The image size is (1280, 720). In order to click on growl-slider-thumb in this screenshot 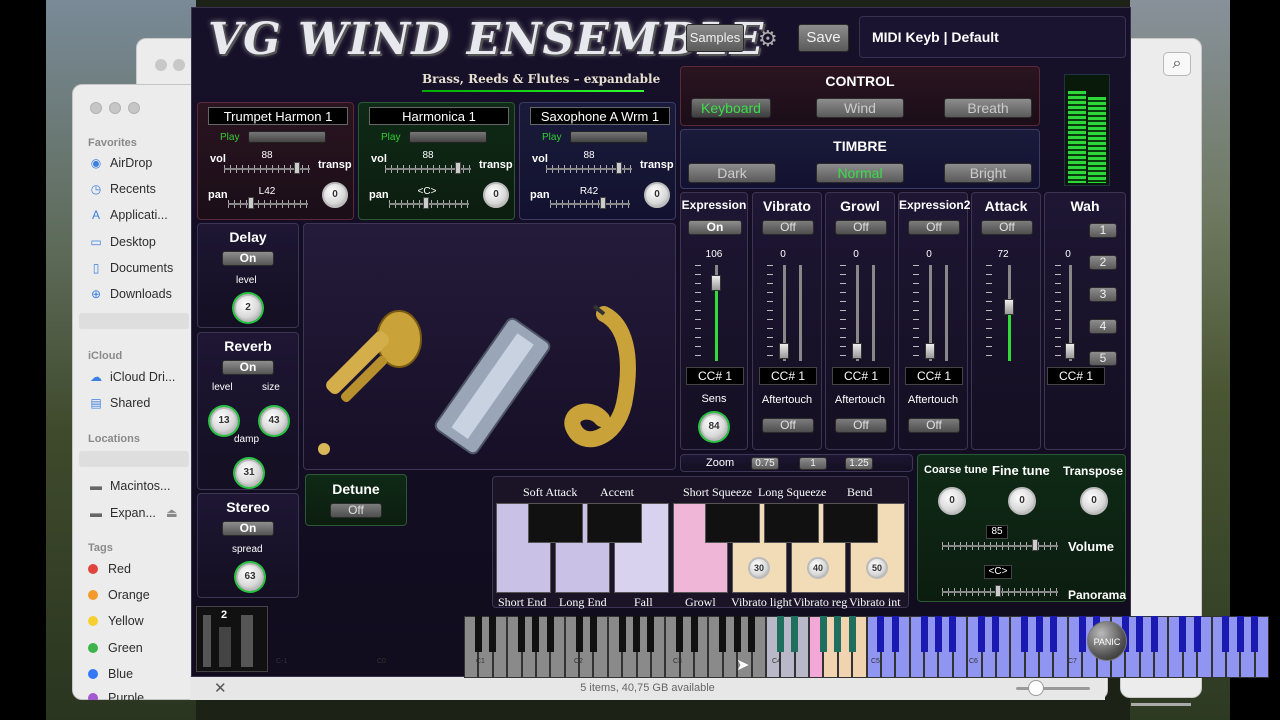, I will do `click(857, 351)`.